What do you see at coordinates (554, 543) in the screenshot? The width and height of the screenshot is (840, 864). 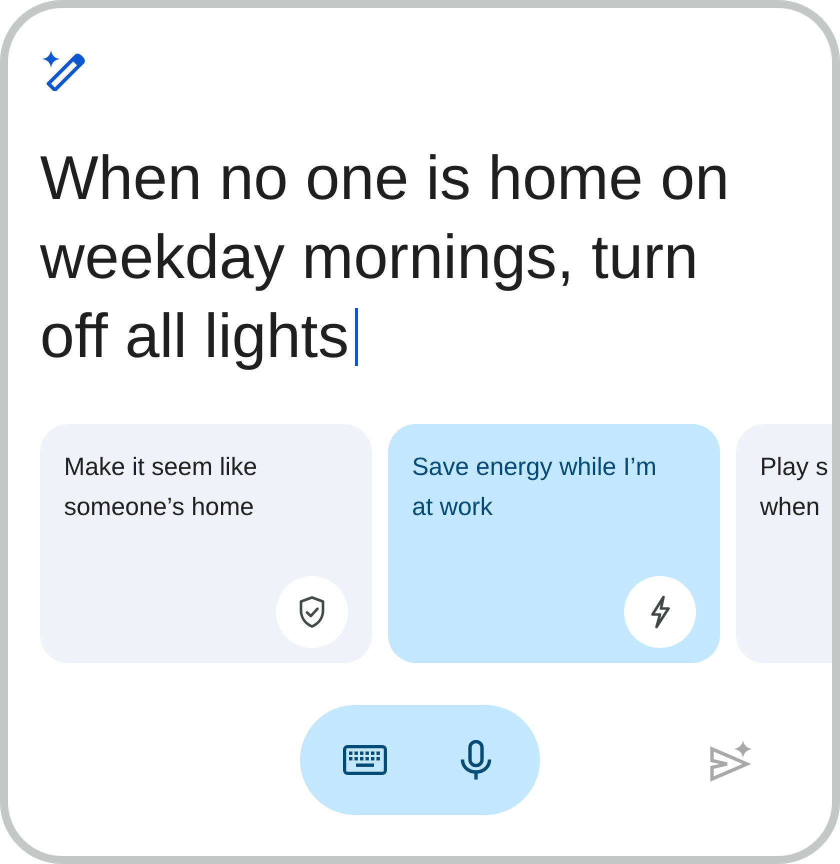 I see `suggestion-card: Save energy while I’m at work` at bounding box center [554, 543].